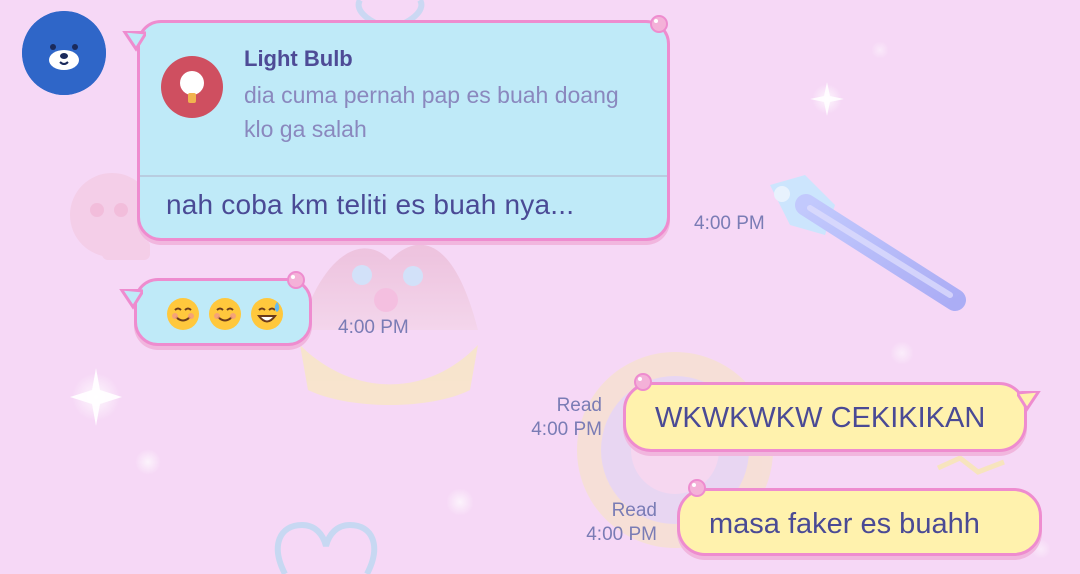 Image resolution: width=1080 pixels, height=574 pixels. Describe the element at coordinates (868, 243) in the screenshot. I see `wand-decoration` at that location.